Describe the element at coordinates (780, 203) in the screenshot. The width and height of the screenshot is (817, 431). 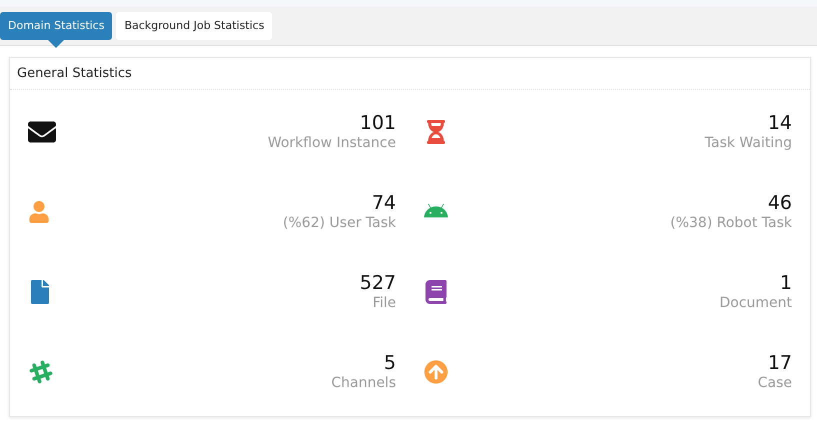
I see `stat-value: 46` at that location.